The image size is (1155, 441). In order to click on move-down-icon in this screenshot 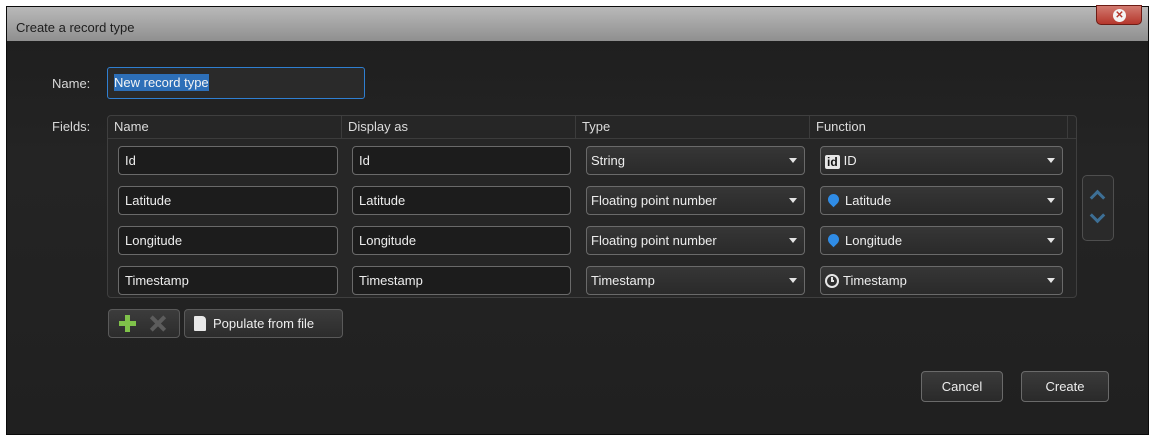, I will do `click(1097, 215)`.